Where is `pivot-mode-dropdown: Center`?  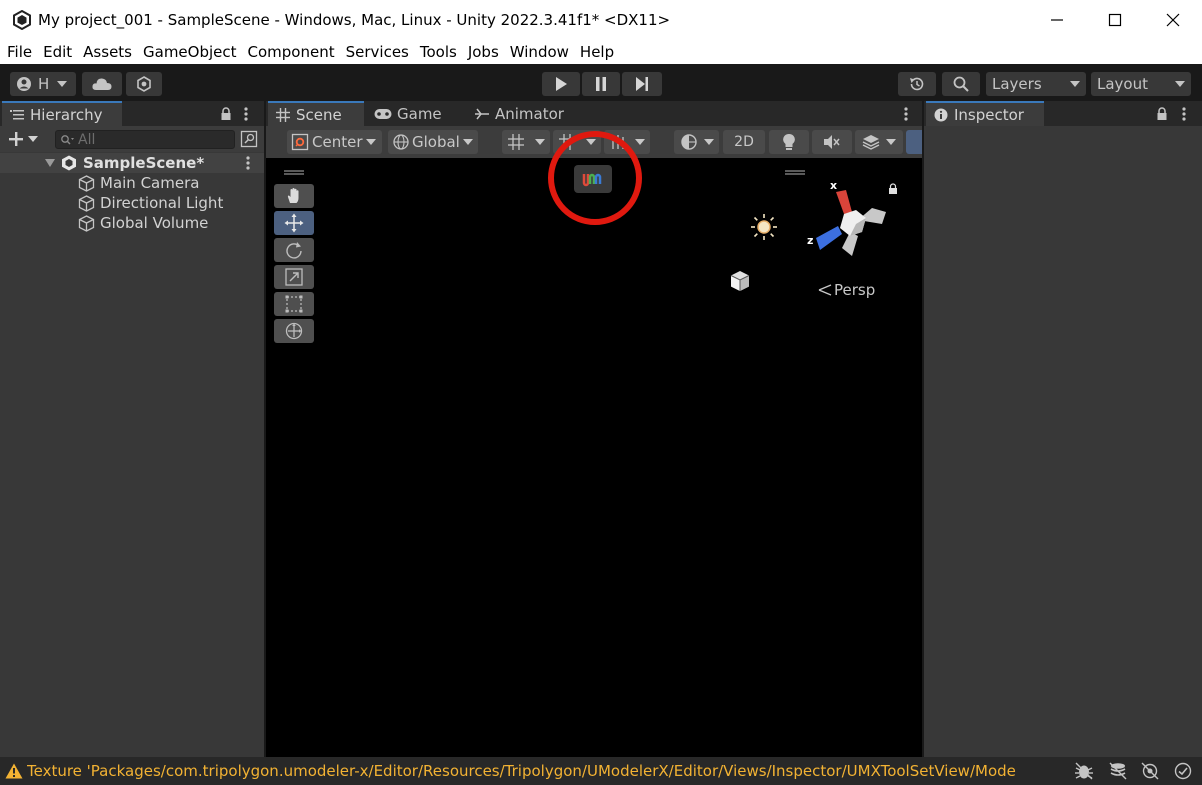 pivot-mode-dropdown: Center is located at coordinates (334, 142).